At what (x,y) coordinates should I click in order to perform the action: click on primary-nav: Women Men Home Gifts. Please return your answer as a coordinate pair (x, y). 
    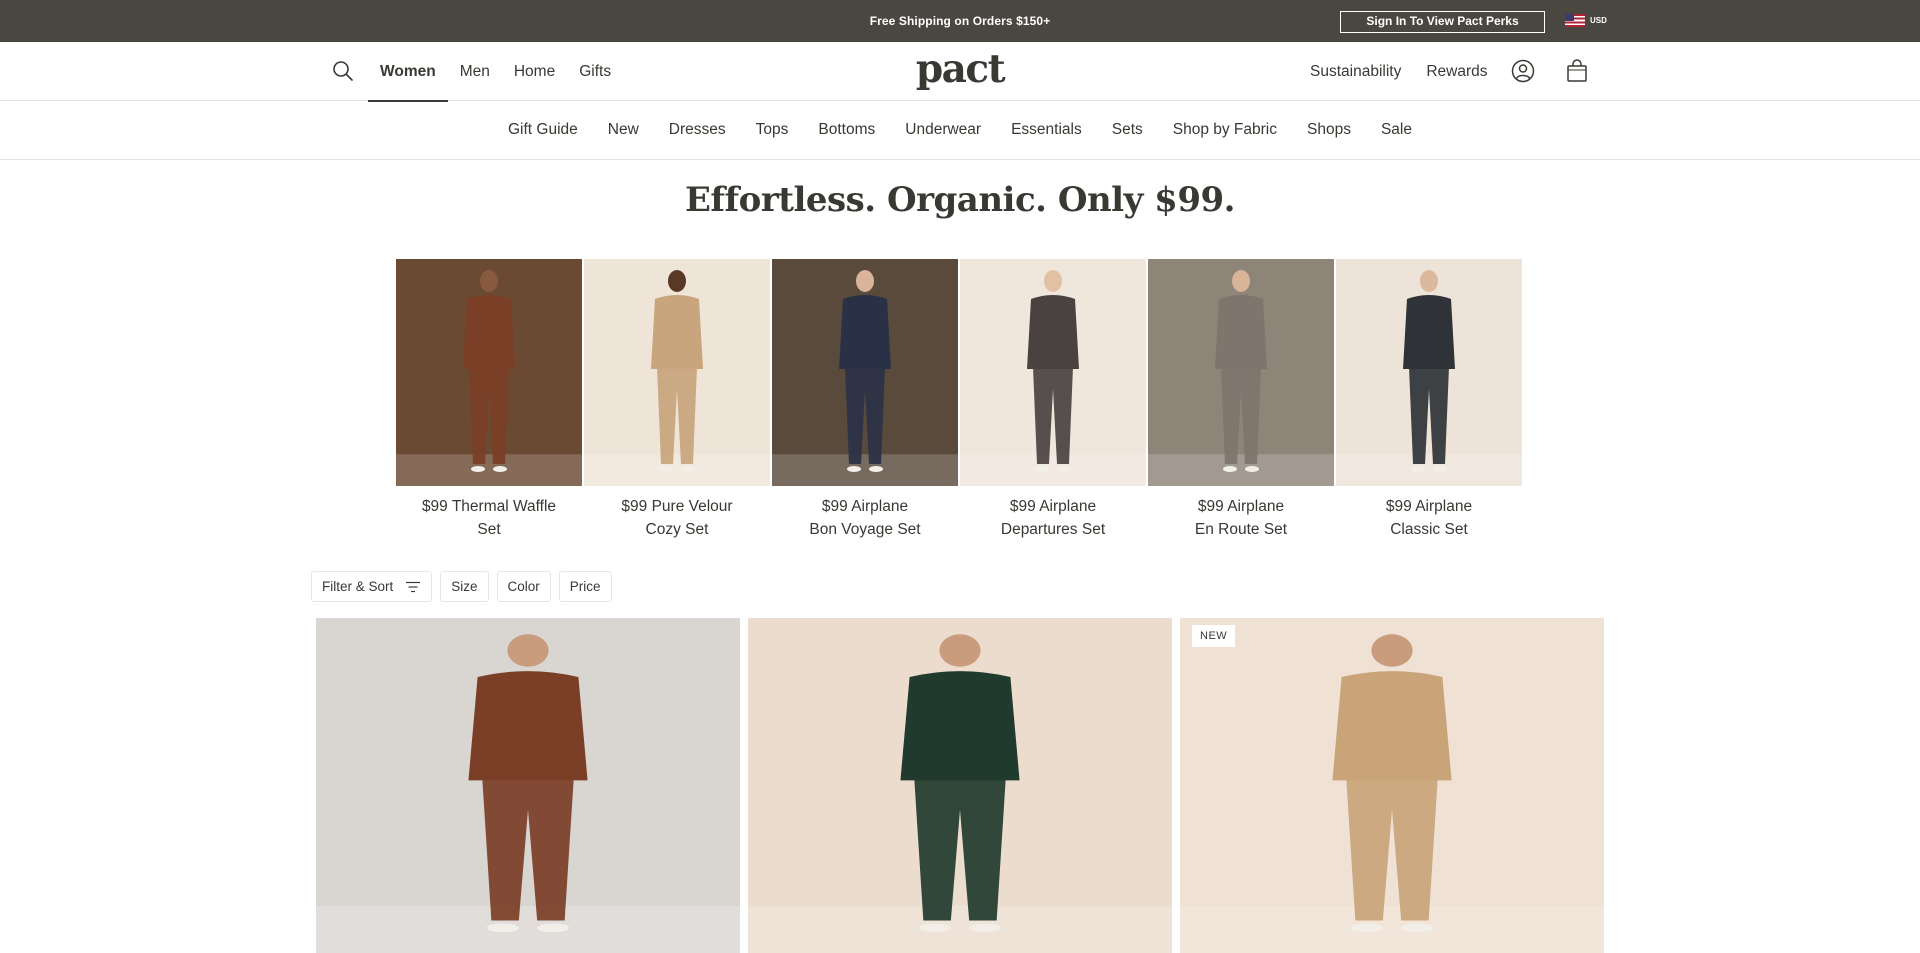
    Looking at the image, I should click on (495, 72).